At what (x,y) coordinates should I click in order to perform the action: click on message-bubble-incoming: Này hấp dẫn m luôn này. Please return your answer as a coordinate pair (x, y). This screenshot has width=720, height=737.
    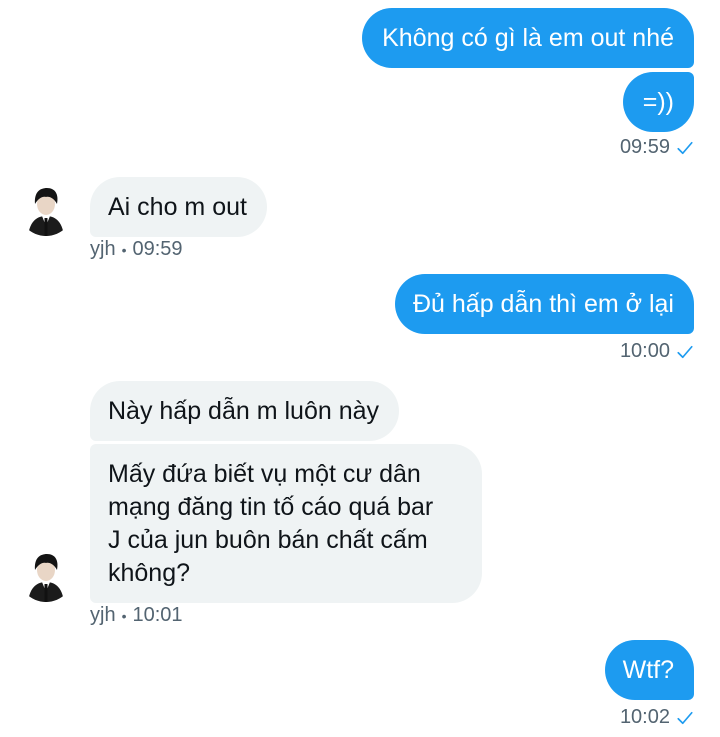
    Looking at the image, I should click on (245, 411).